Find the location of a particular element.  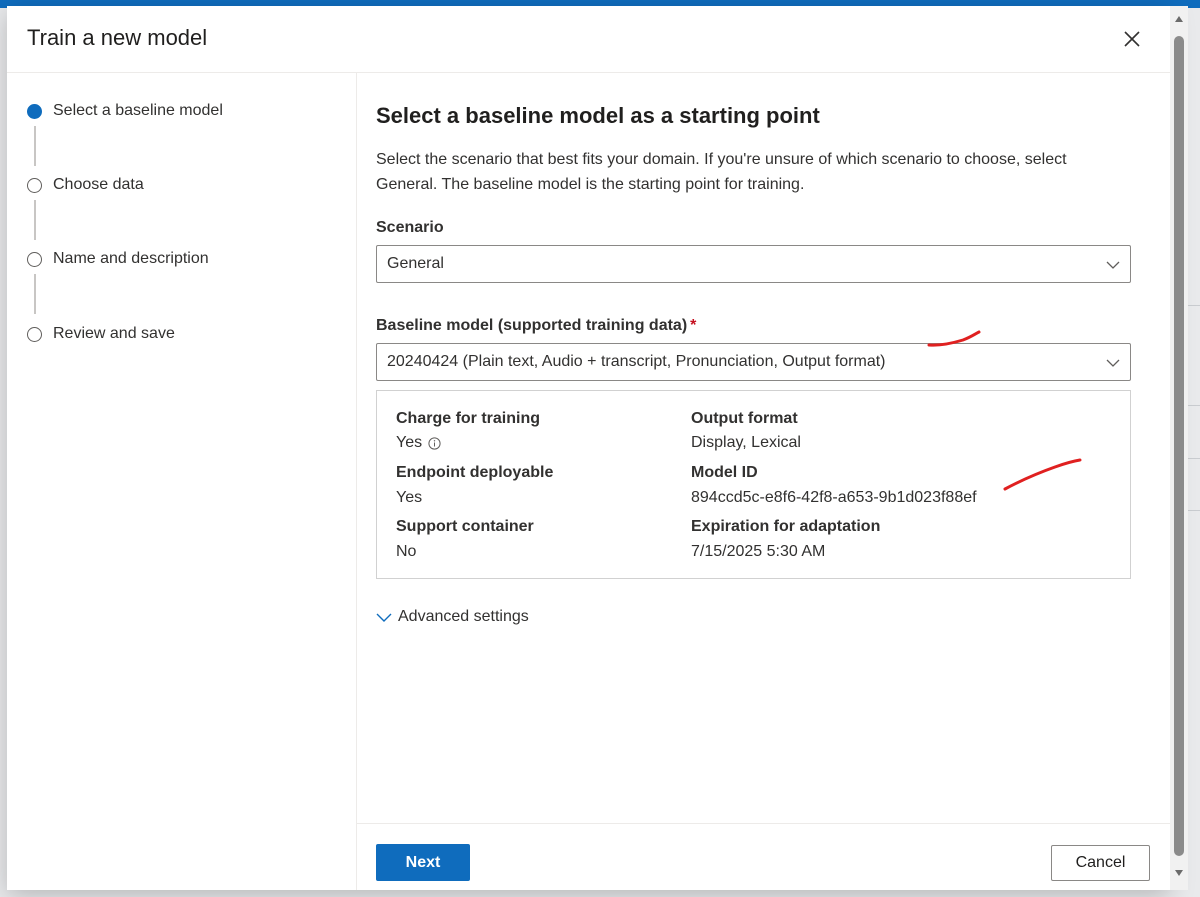

scroll-down-arrow-icon is located at coordinates (1179, 873).